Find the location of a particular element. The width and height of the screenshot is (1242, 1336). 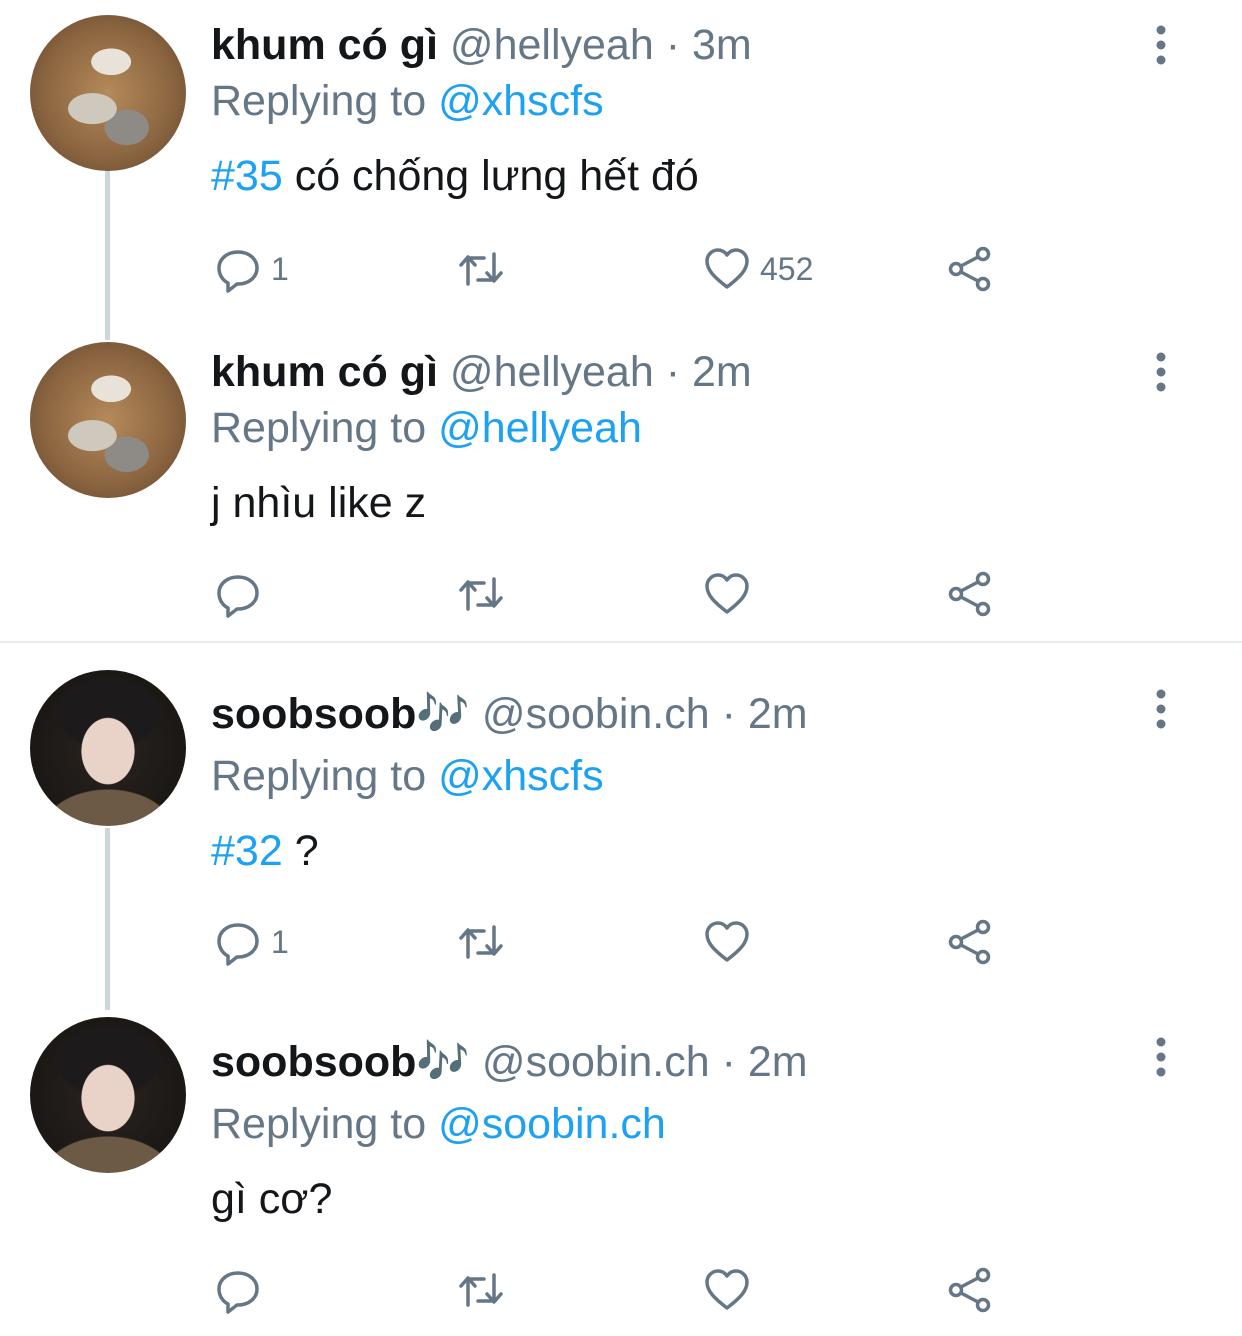

like-count: 452 is located at coordinates (787, 268).